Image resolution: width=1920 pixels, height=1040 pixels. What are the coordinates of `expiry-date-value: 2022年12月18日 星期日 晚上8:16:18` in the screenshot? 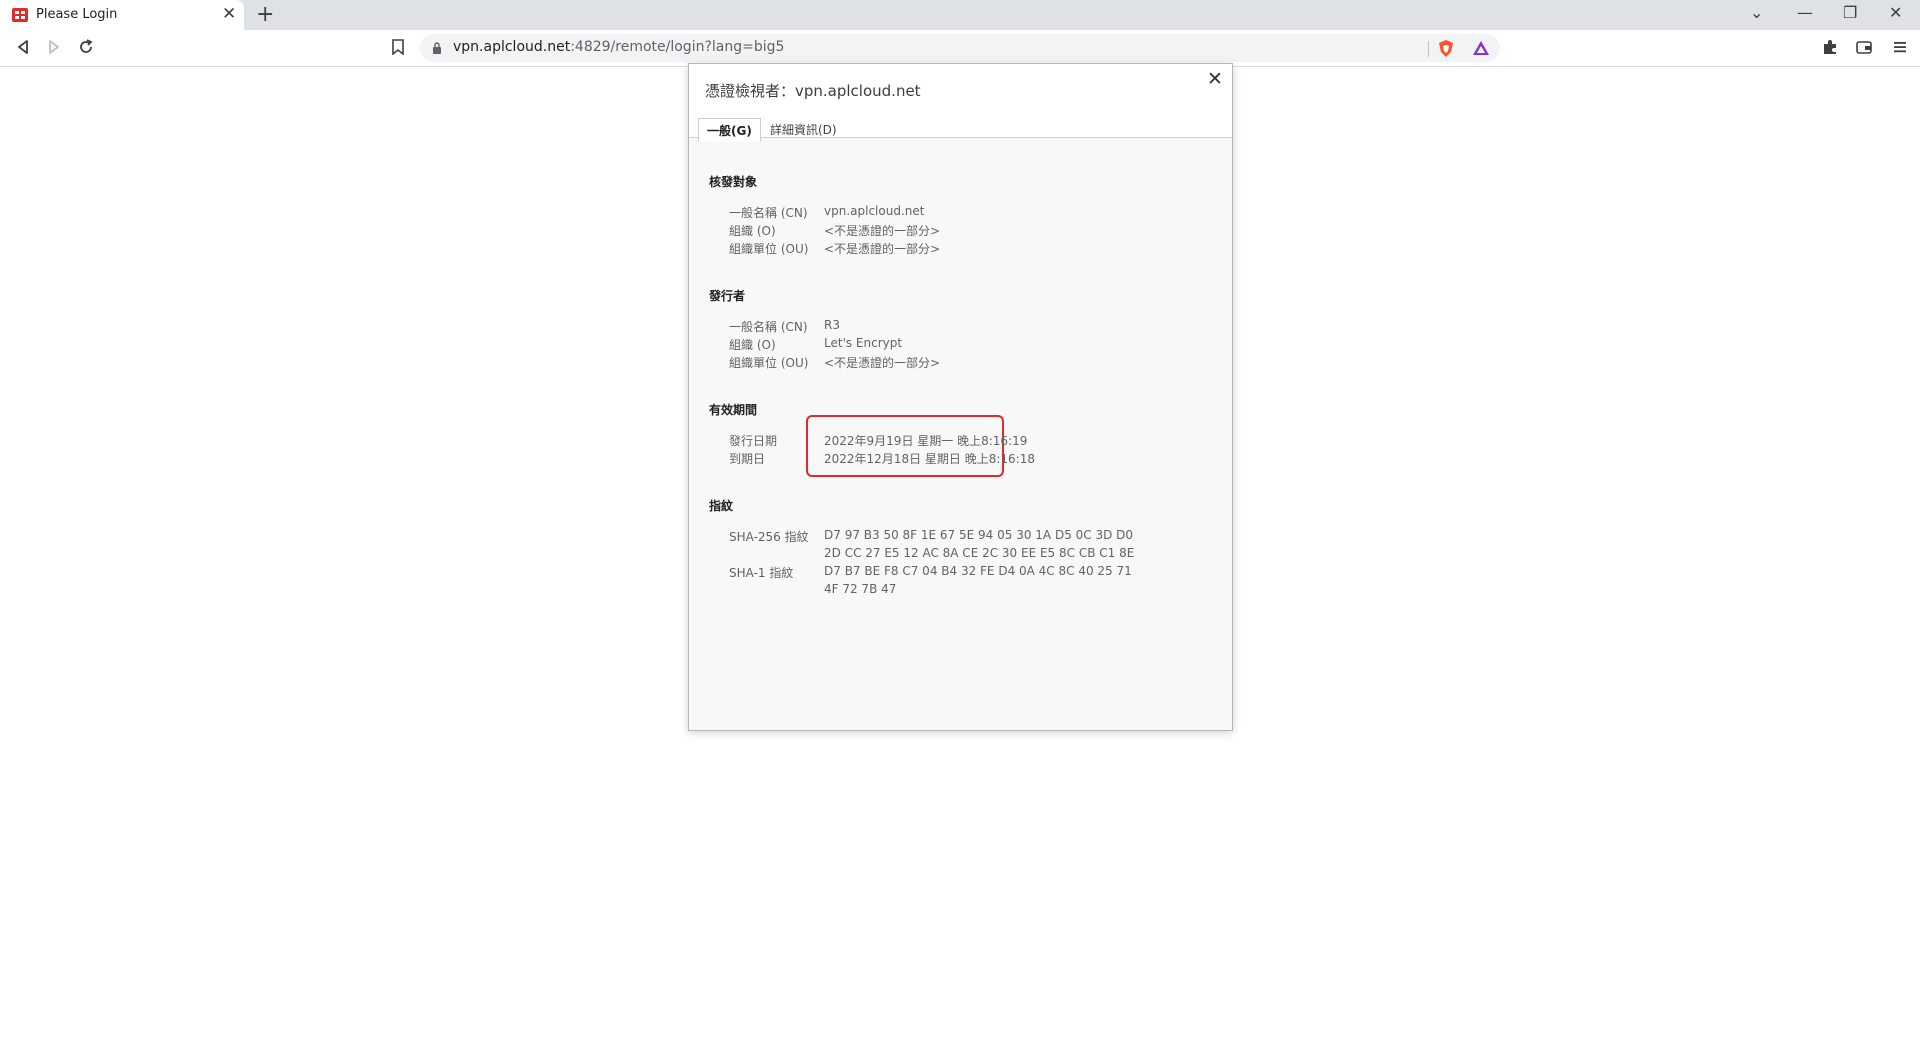 It's located at (929, 459).